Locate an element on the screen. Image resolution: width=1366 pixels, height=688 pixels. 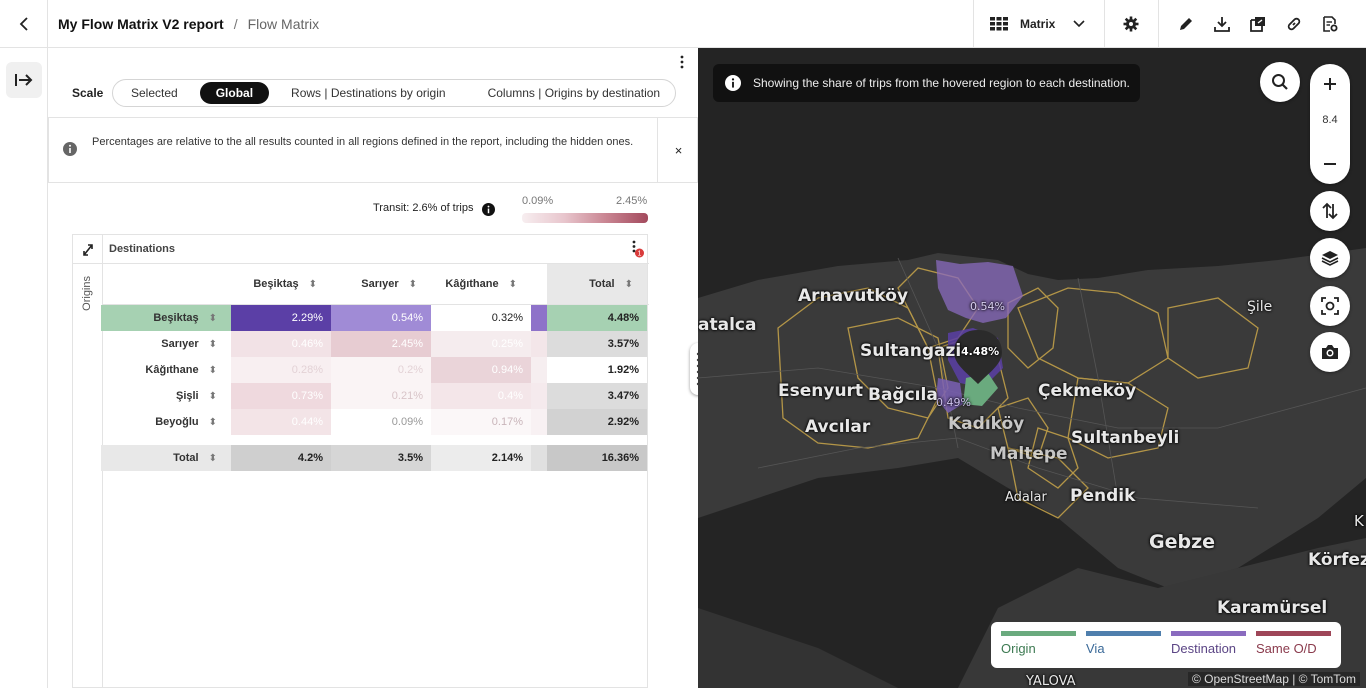
map-label-bagcilar: Bağcıla is located at coordinates (903, 395).